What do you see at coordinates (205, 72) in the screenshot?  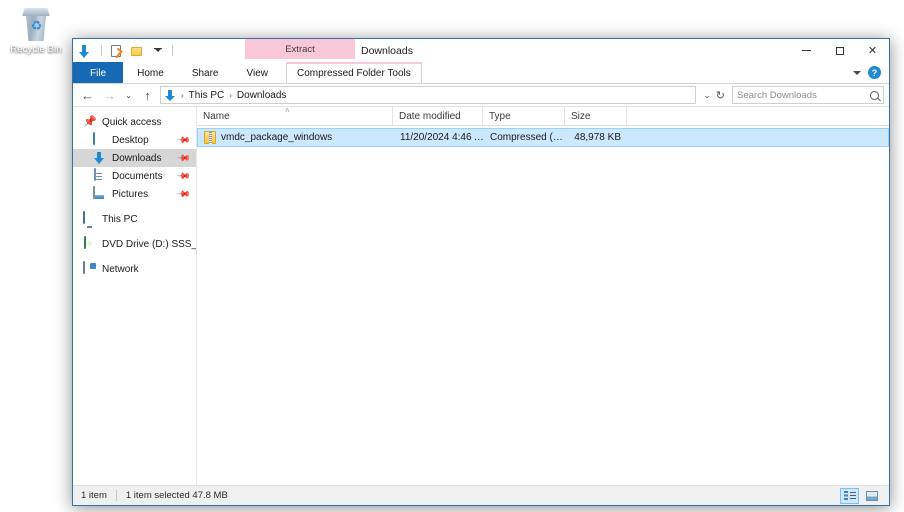 I see `tab-share: Share` at bounding box center [205, 72].